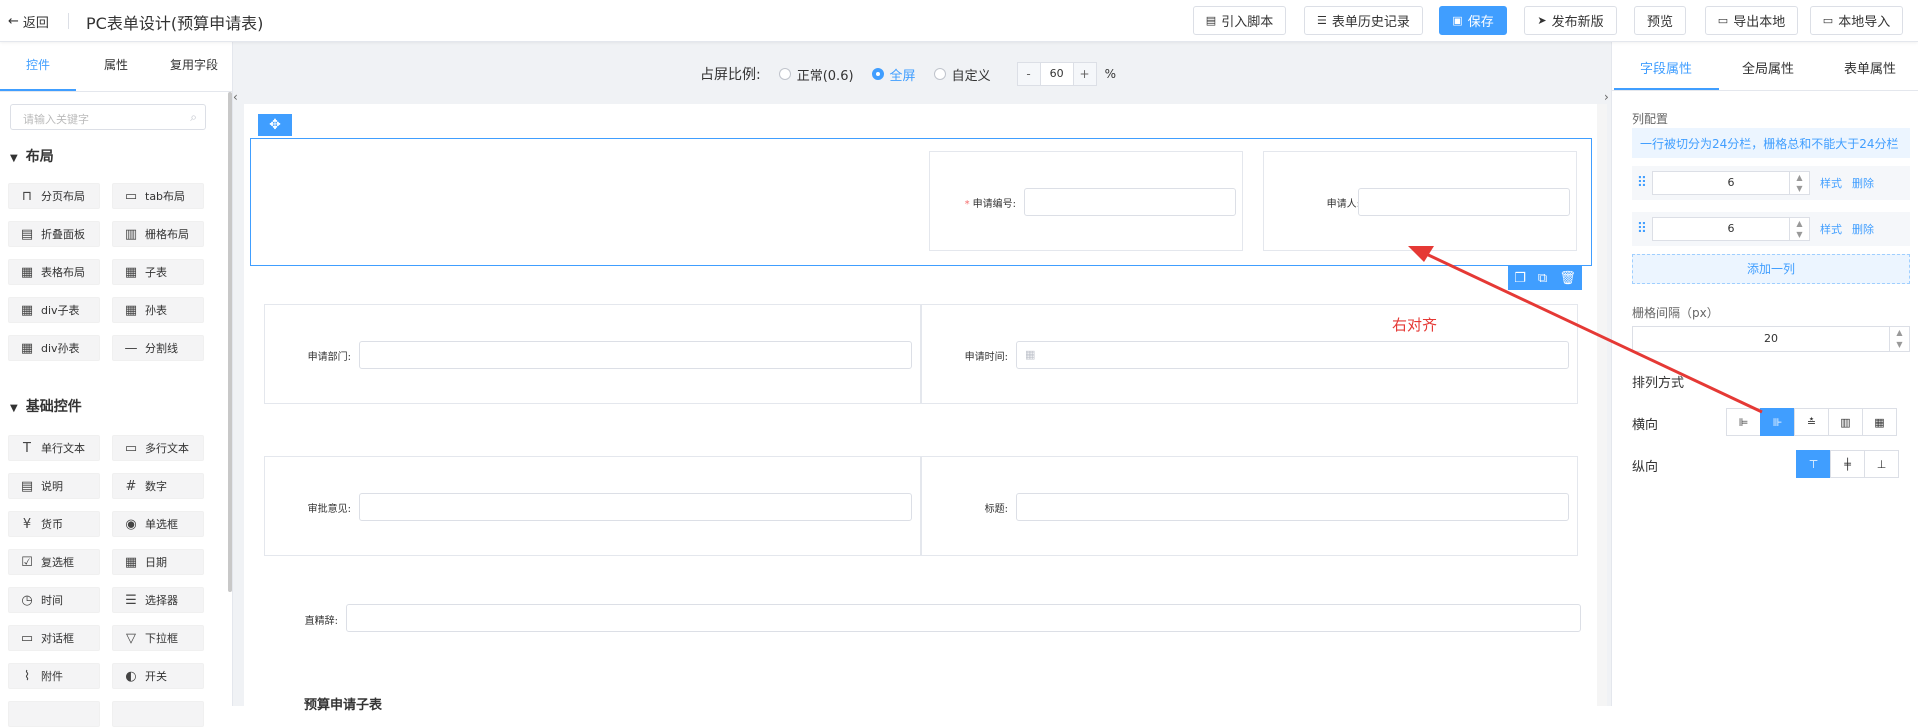 The image size is (1918, 727). What do you see at coordinates (28, 21) in the screenshot?
I see `back-button: ← 返回` at bounding box center [28, 21].